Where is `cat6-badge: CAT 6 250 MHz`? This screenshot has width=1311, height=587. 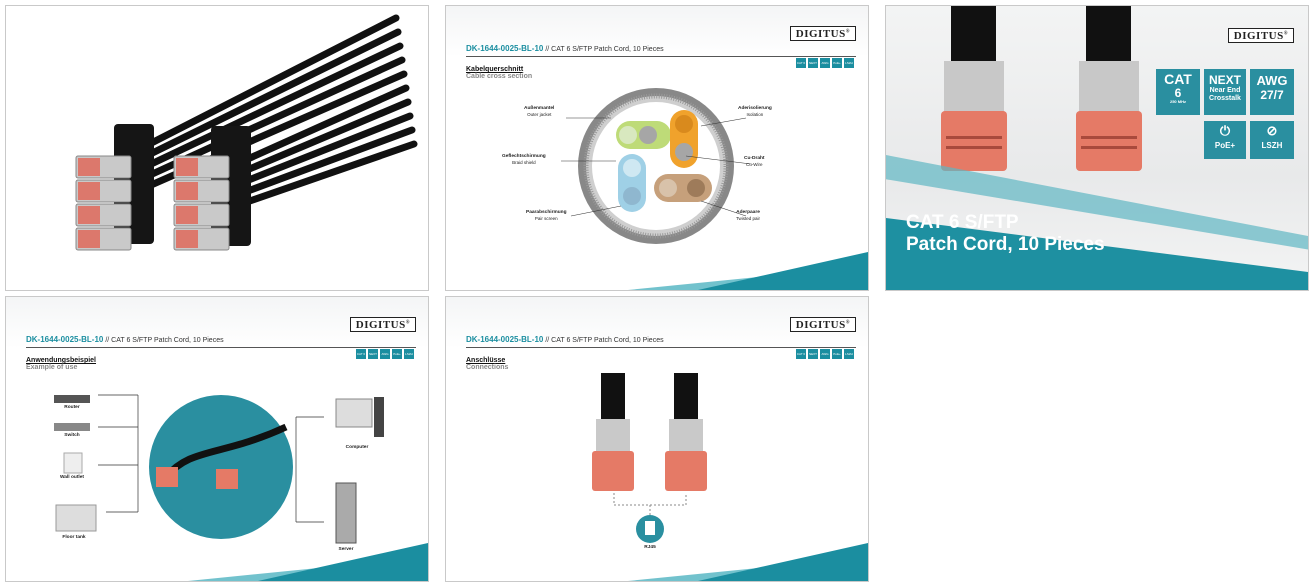 cat6-badge: CAT 6 250 MHz is located at coordinates (1178, 92).